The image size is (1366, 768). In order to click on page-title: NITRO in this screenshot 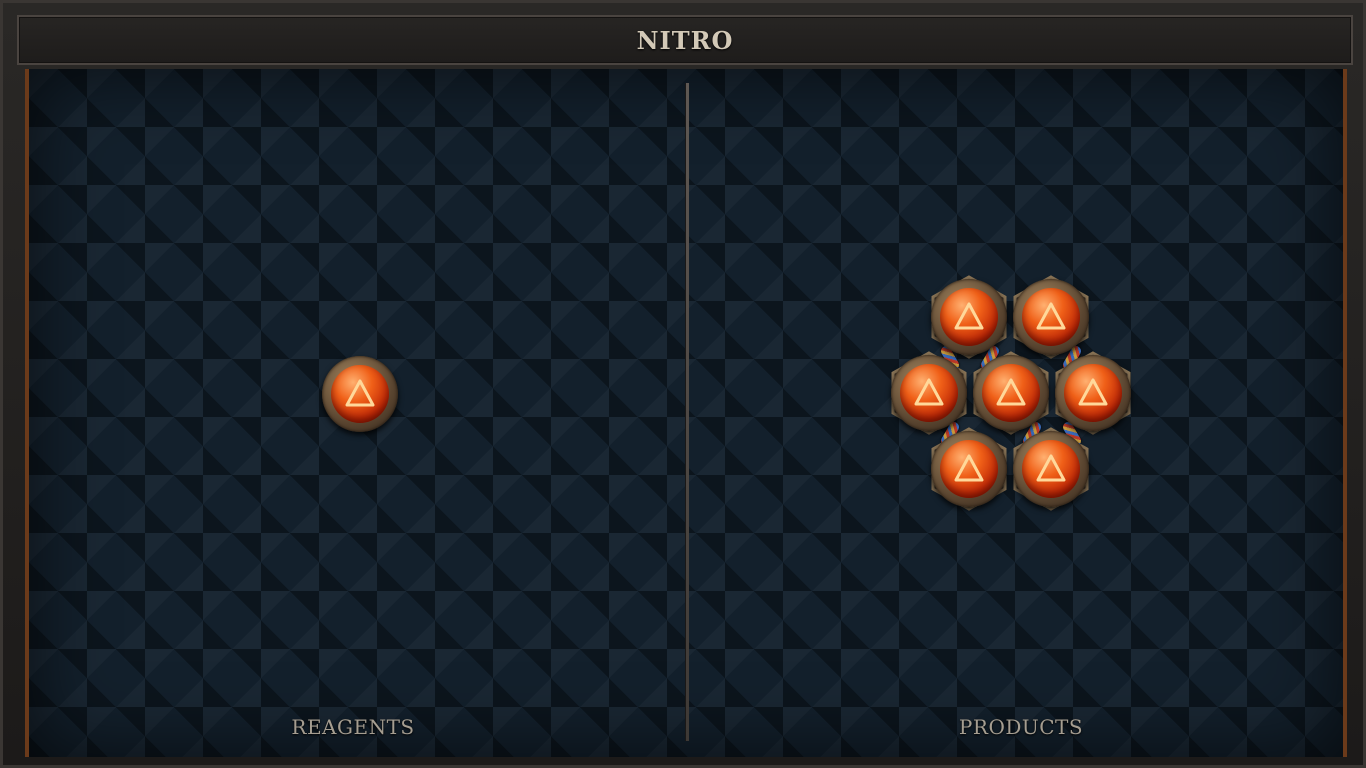, I will do `click(685, 40)`.